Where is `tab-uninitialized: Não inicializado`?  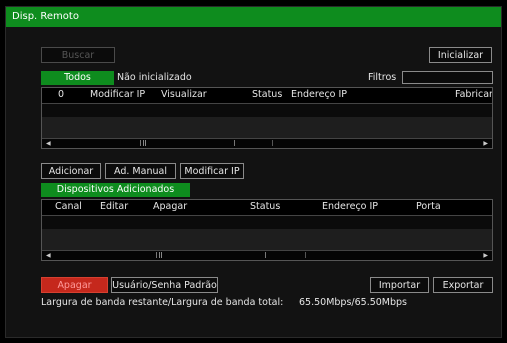
tab-uninitialized: Não inicializado is located at coordinates (154, 77).